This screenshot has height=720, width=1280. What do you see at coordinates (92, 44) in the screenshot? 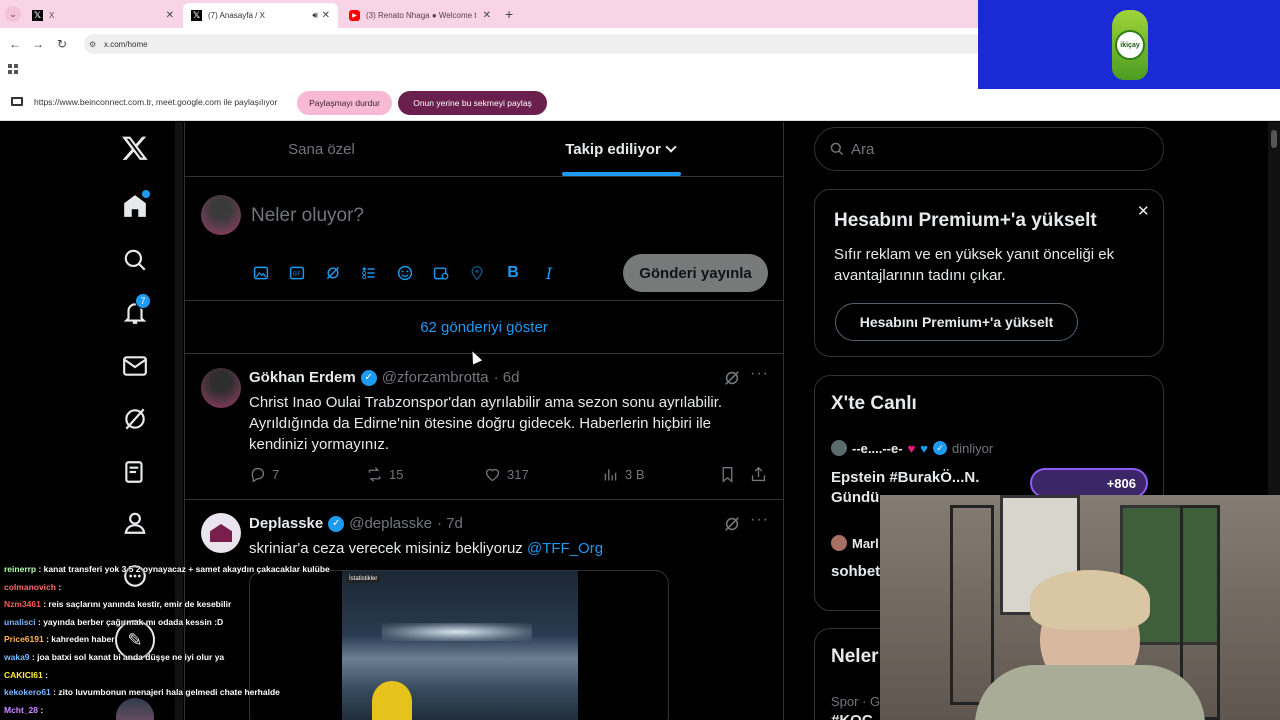
I see `site-info-icon: ⚙` at bounding box center [92, 44].